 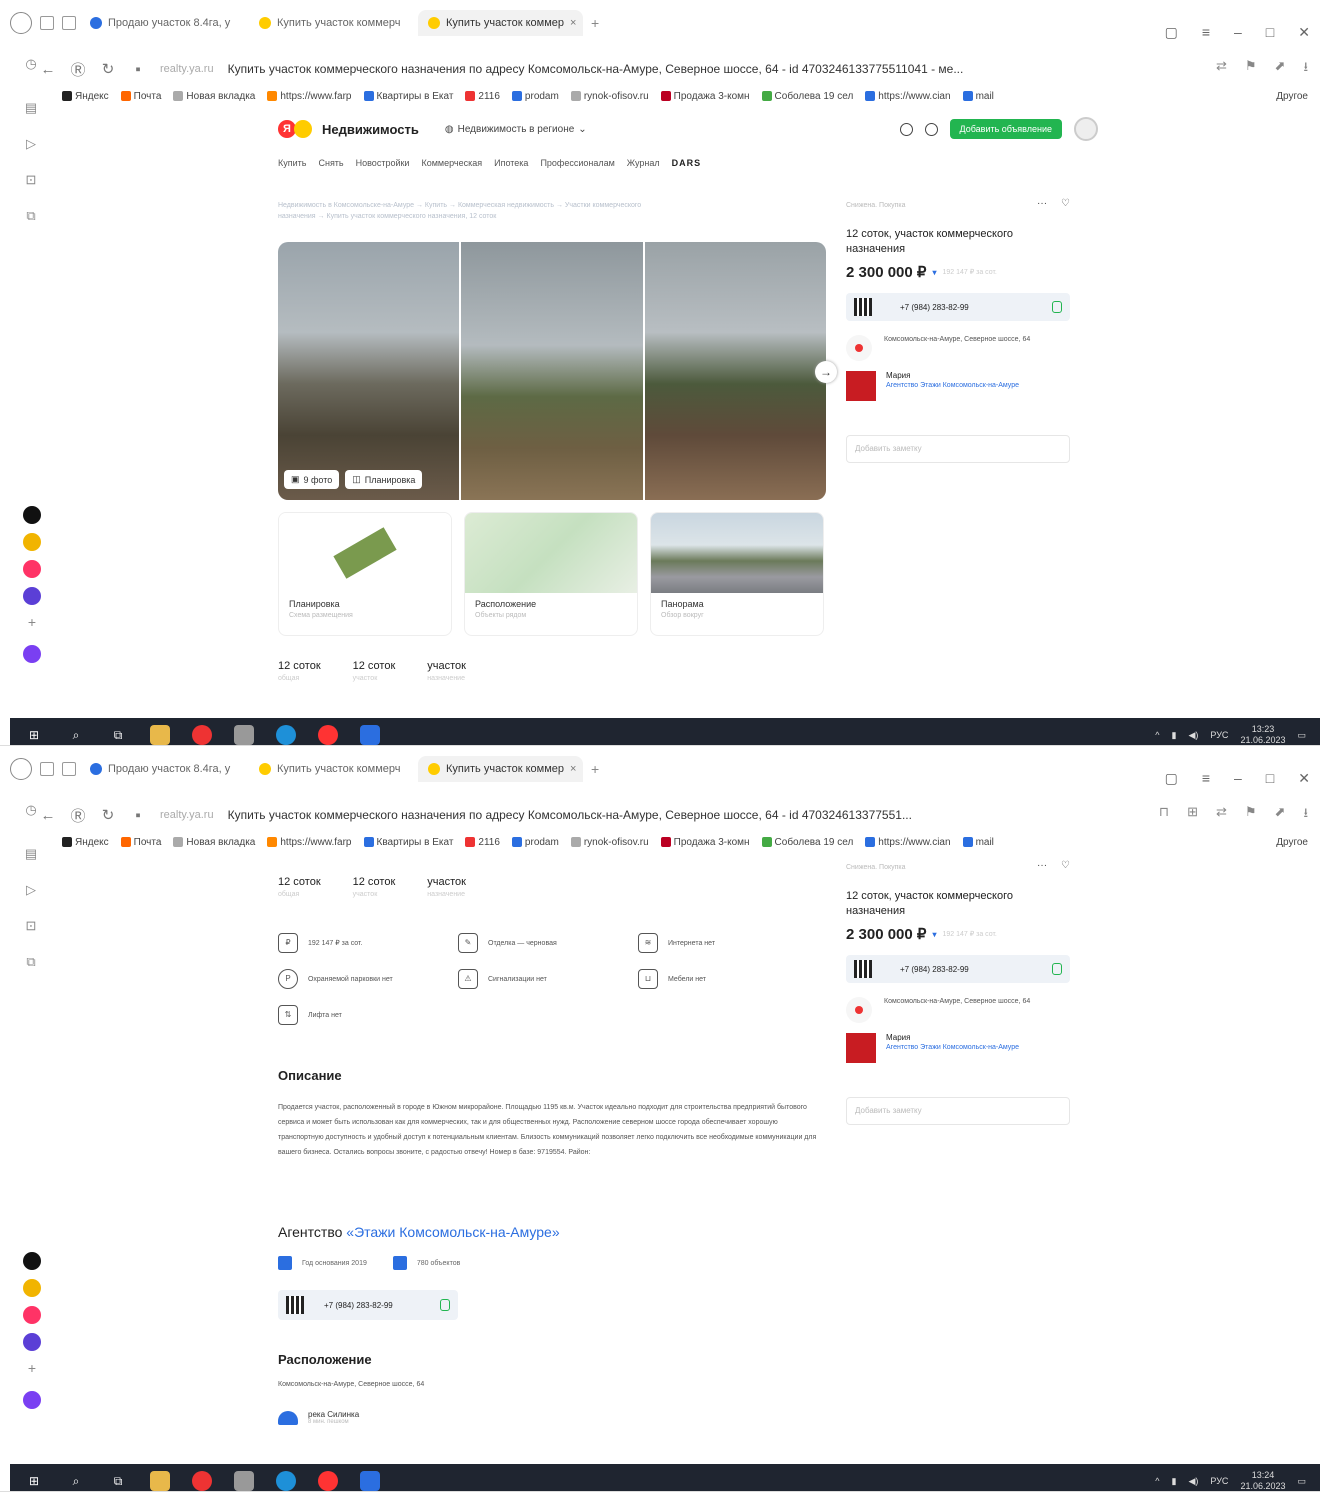 I want to click on lock-icon: ▪, so click(x=138, y=69).